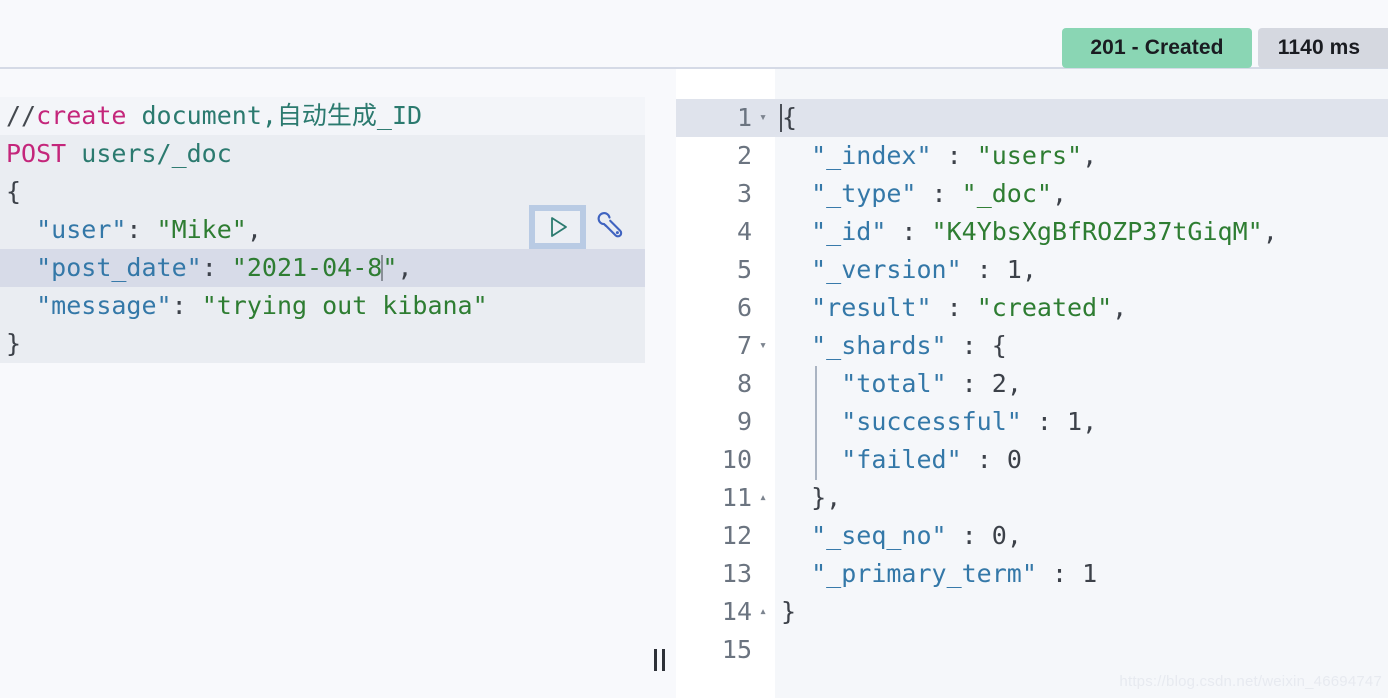  What do you see at coordinates (909, 345) in the screenshot?
I see `response-line-code: "_shards" : {` at bounding box center [909, 345].